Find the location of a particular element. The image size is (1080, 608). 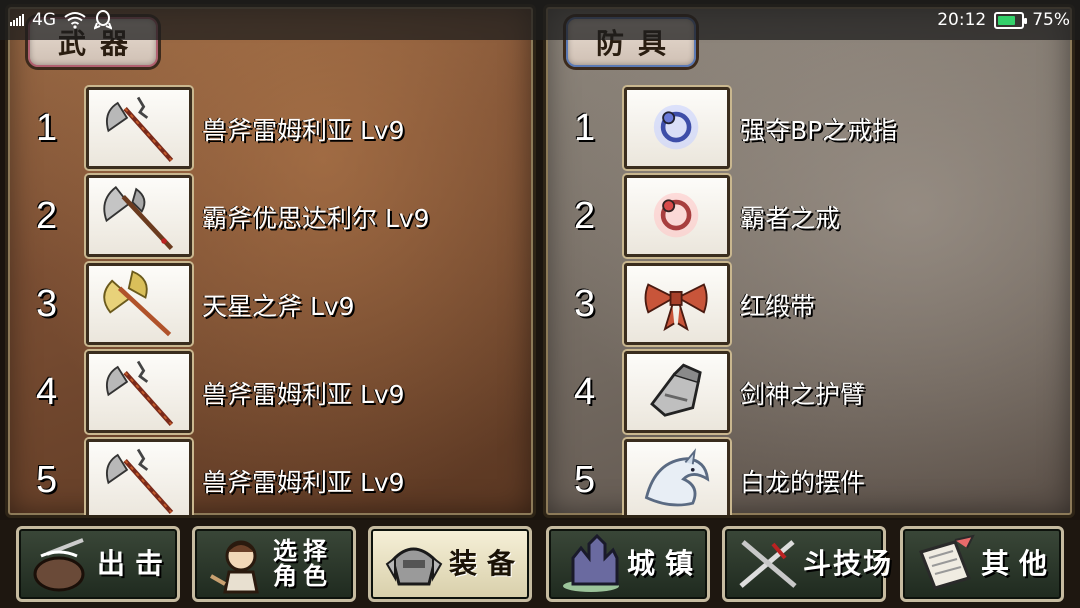

armor-item: 4 剑神之护臂 is located at coordinates (809, 393).